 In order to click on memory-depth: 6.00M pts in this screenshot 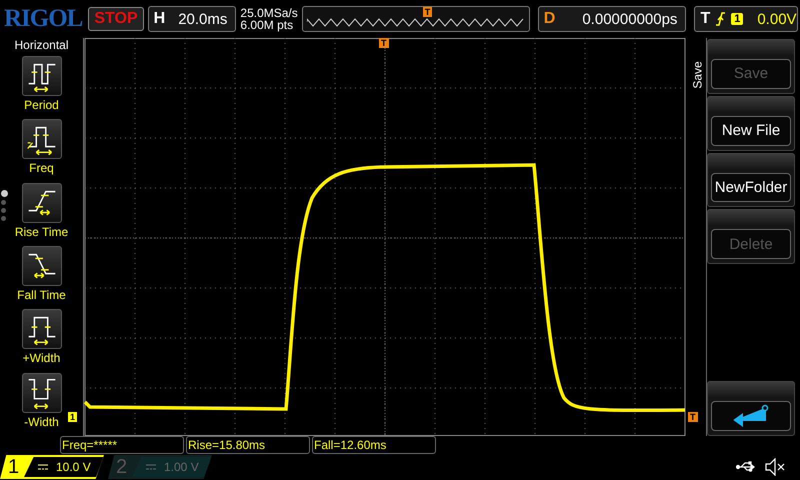, I will do `click(267, 25)`.